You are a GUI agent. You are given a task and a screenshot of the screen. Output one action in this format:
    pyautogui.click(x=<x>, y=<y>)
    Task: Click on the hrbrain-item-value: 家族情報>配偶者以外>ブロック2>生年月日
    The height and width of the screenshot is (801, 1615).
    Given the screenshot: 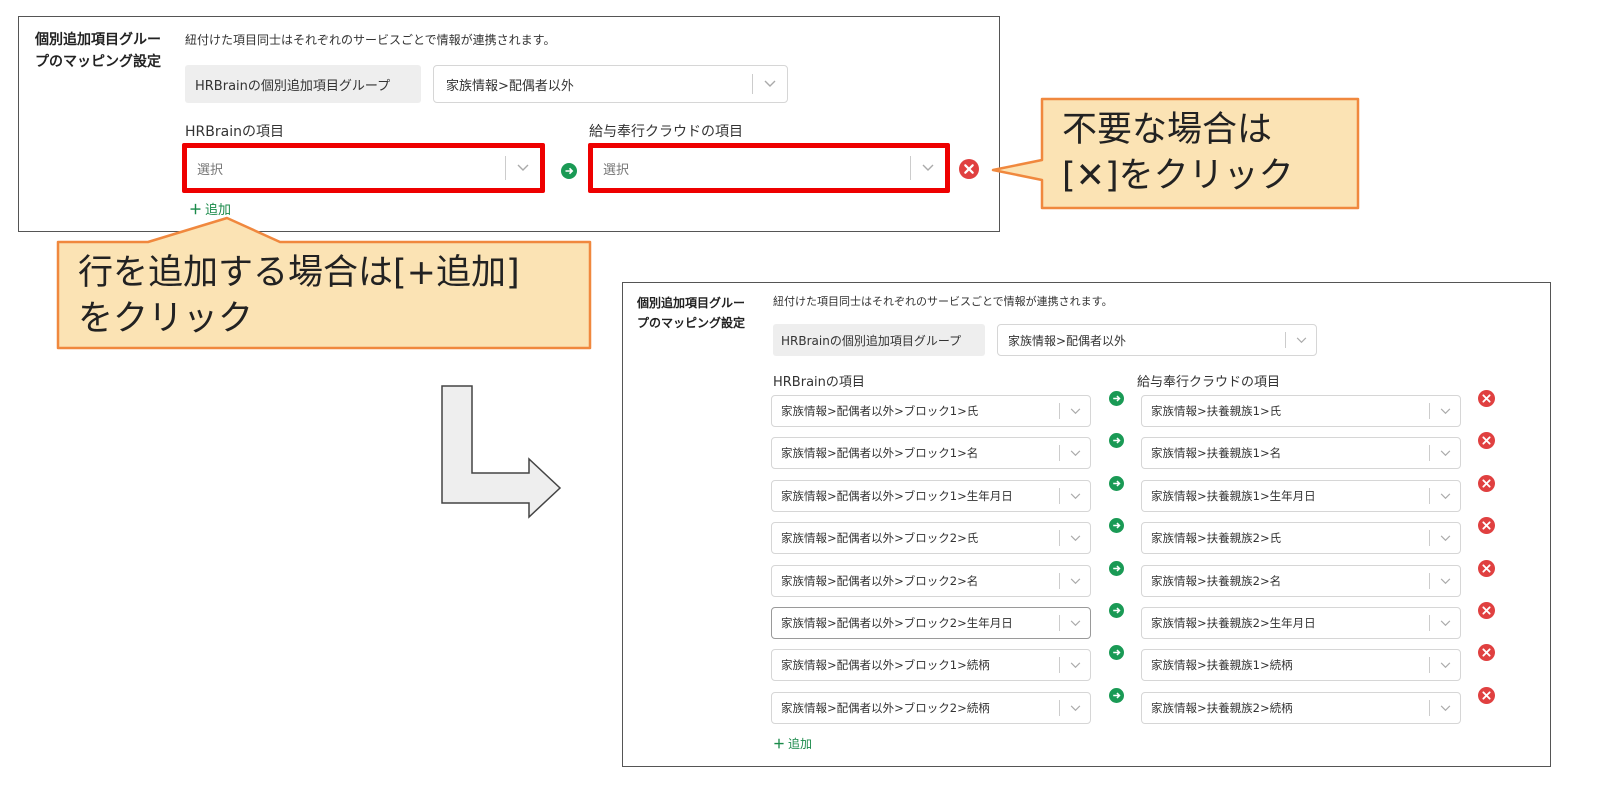 What is the action you would take?
    pyautogui.click(x=897, y=623)
    